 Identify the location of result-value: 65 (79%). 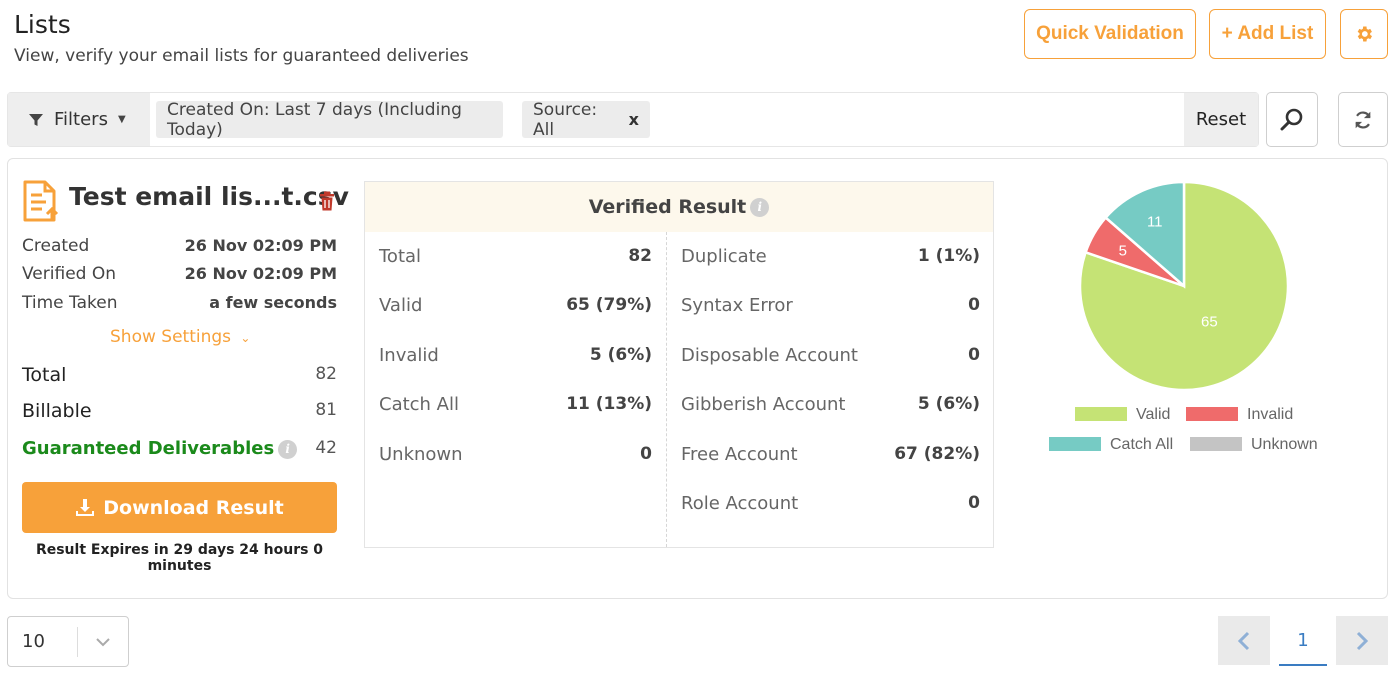
(609, 305).